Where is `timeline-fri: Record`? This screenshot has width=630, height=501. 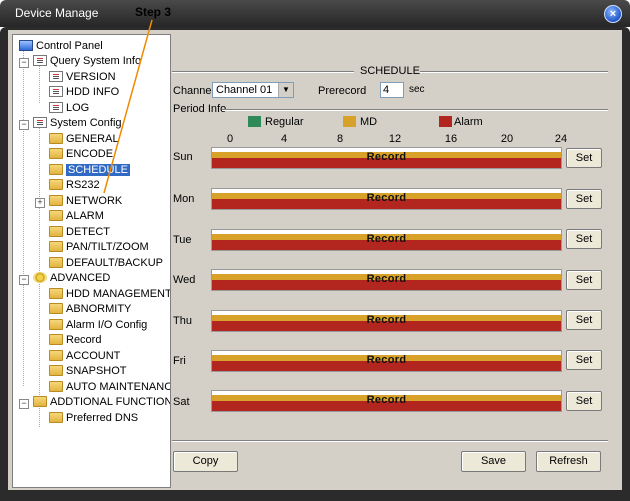 timeline-fri: Record is located at coordinates (386, 361).